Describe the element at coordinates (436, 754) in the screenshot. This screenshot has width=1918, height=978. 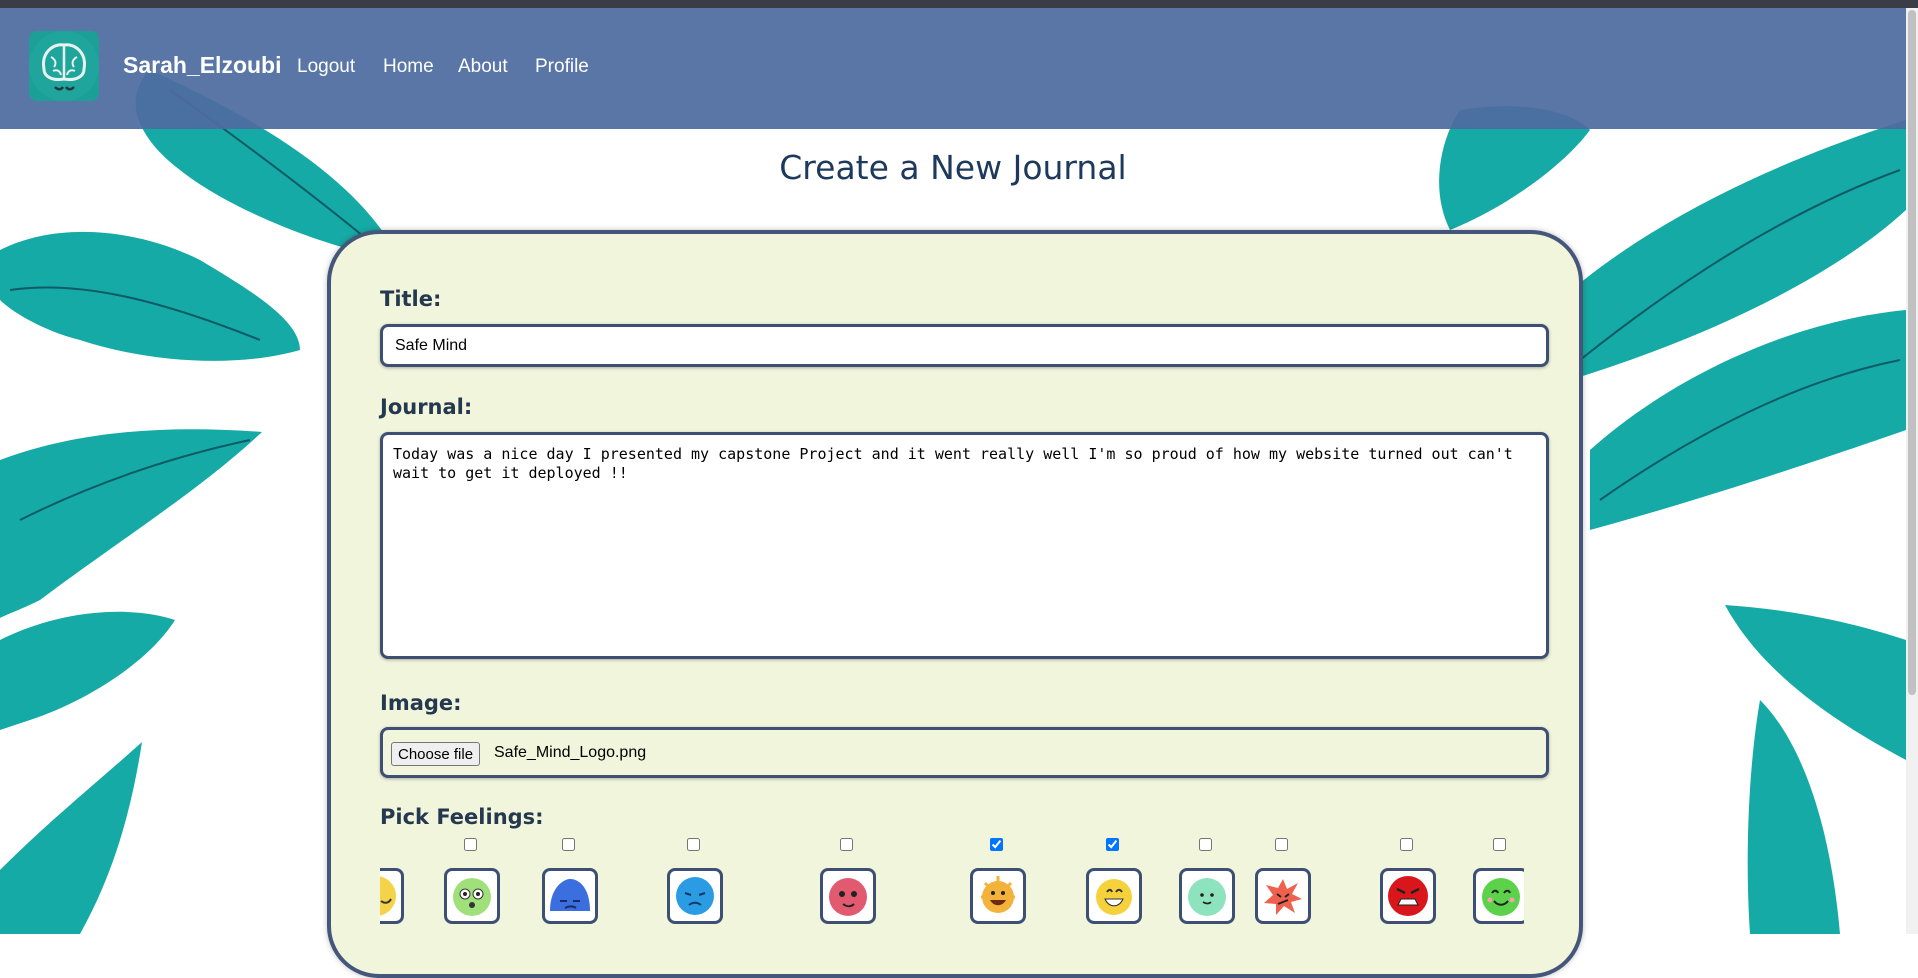
I see `choose-file-button: Choose file` at that location.